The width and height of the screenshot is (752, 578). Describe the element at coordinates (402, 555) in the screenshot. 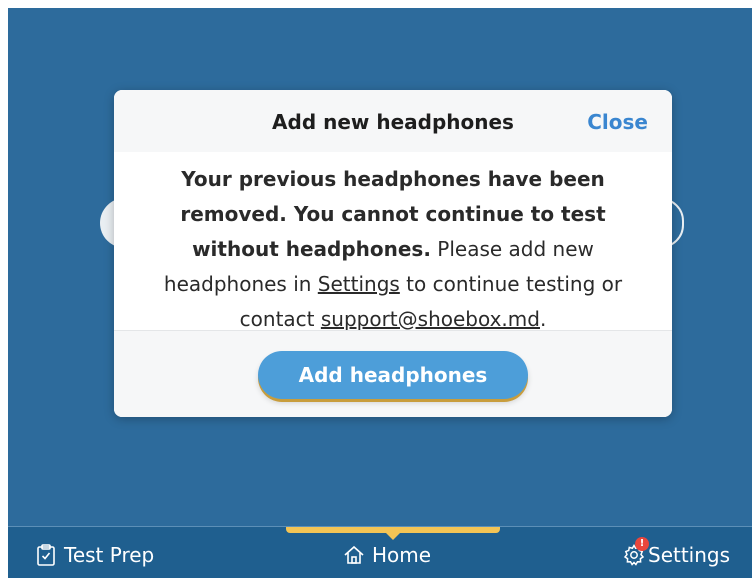

I see `tab-label: Home` at that location.